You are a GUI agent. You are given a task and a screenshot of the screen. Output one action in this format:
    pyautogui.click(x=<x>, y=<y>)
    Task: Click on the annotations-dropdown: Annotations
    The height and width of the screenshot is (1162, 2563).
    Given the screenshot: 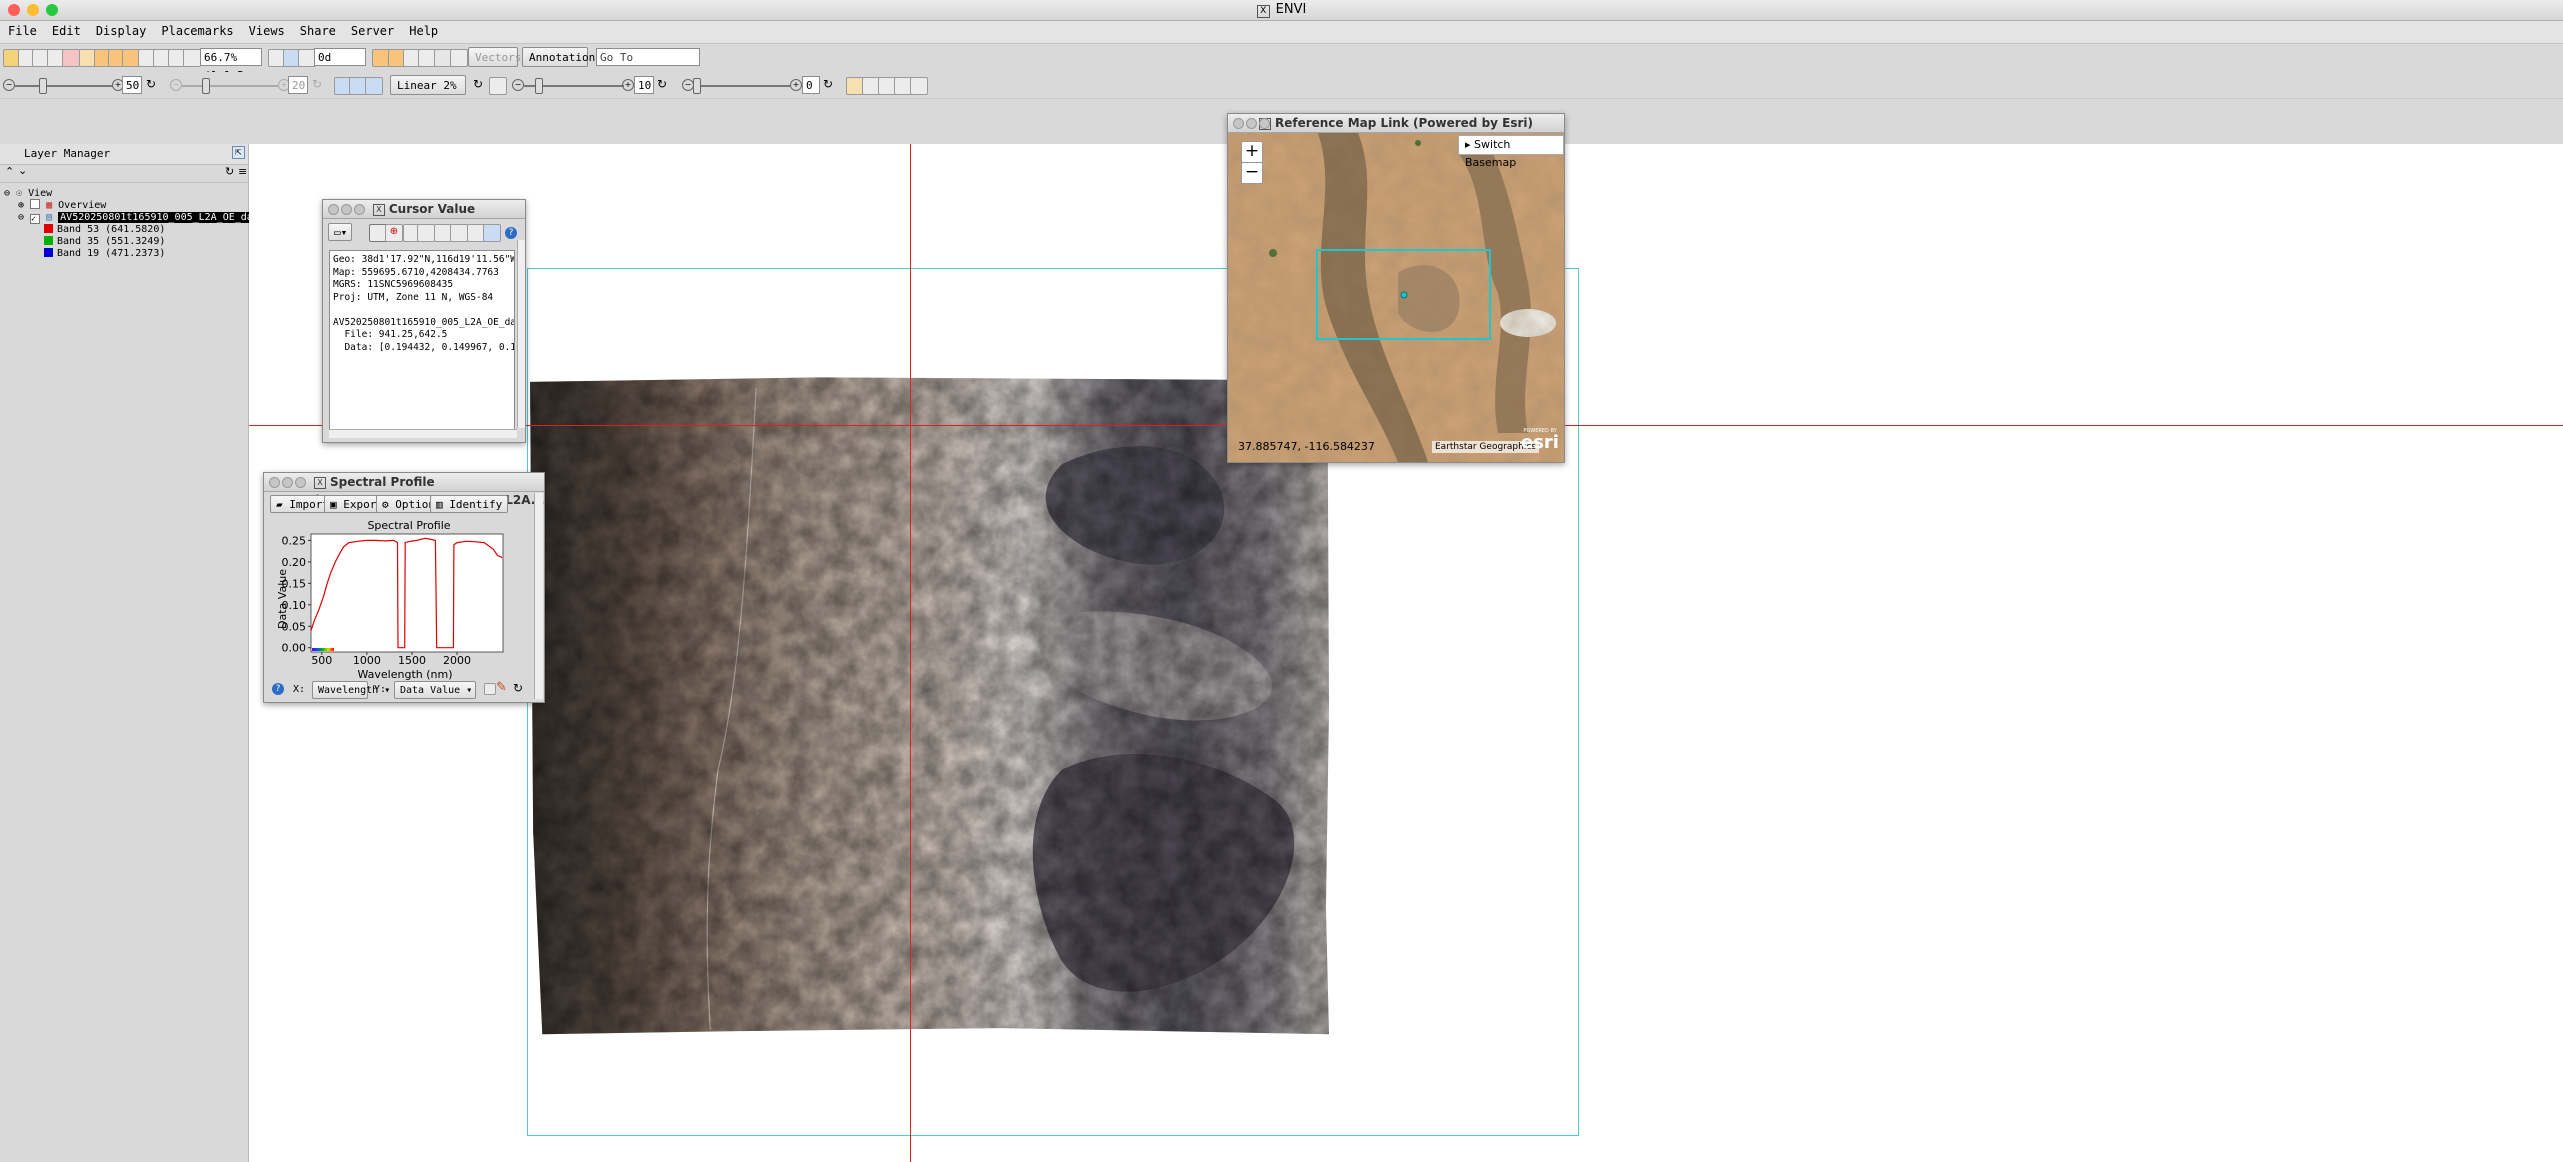 What is the action you would take?
    pyautogui.click(x=562, y=57)
    